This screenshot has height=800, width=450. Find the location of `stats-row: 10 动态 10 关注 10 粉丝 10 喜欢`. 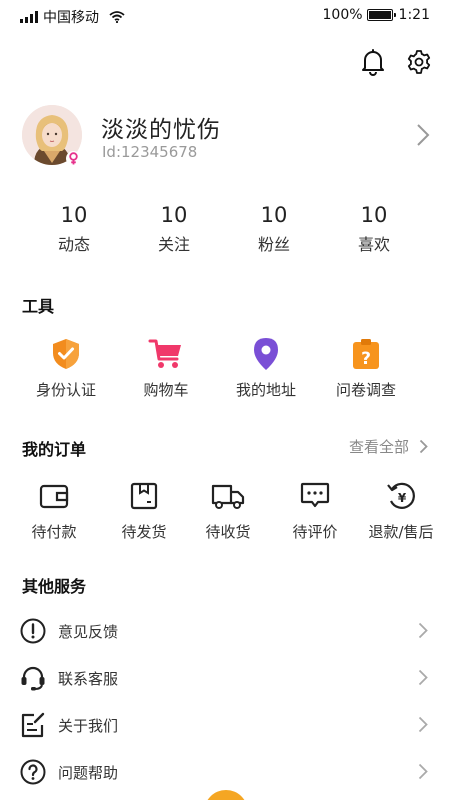

stats-row: 10 动态 10 关注 10 粉丝 10 喜欢 is located at coordinates (224, 230).